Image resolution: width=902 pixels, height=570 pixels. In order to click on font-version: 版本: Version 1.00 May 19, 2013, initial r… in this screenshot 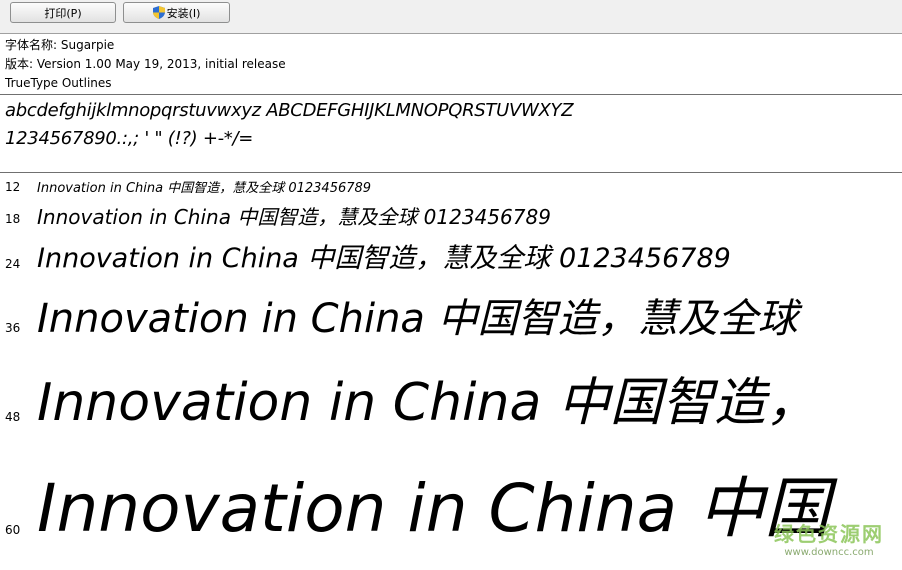, I will do `click(145, 64)`.